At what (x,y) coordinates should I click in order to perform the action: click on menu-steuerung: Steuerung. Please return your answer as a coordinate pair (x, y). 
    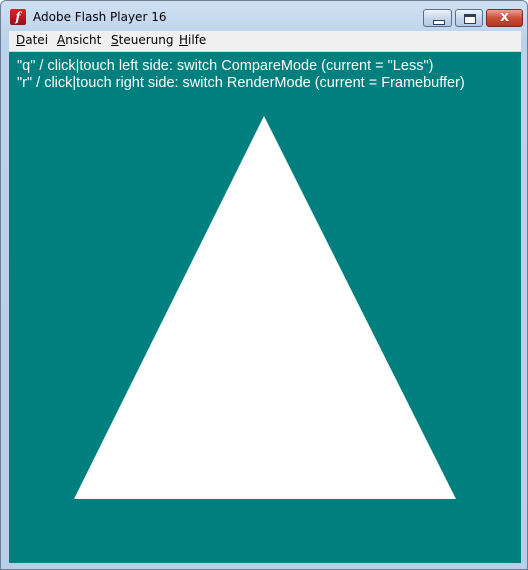
    Looking at the image, I should click on (142, 40).